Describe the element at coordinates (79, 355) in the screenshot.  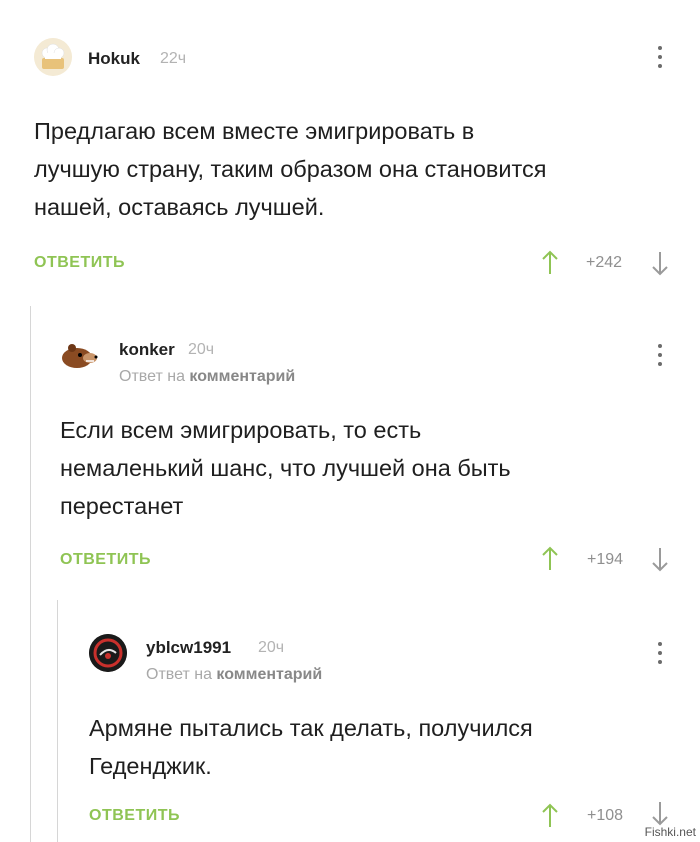
I see `bear-avatar-icon` at that location.